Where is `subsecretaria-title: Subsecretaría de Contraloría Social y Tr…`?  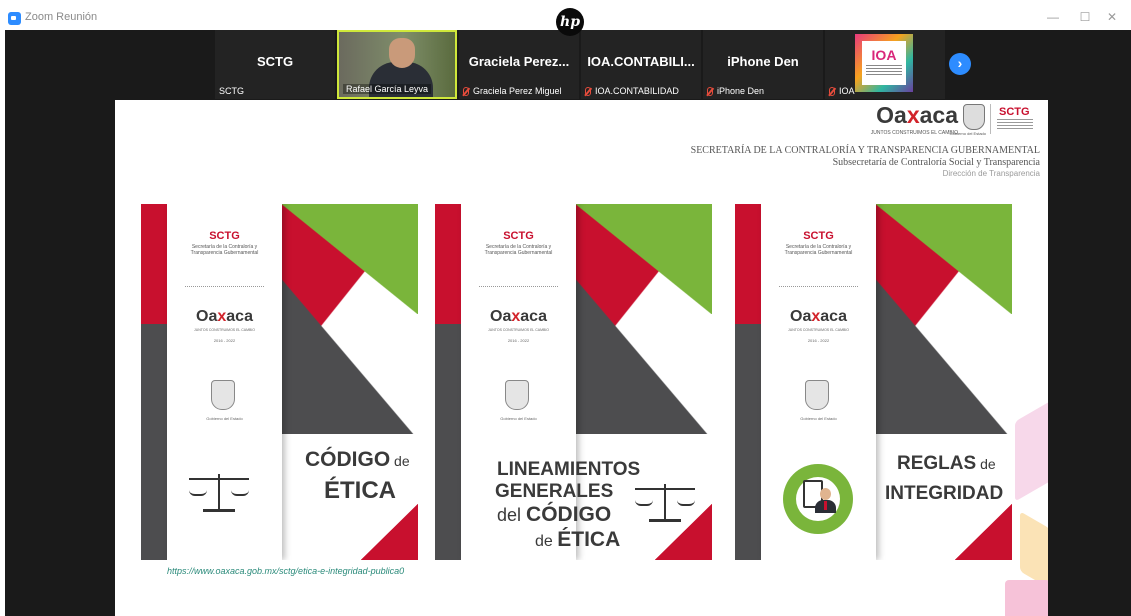
subsecretaria-title: Subsecretaría de Contraloría Social y Tr… is located at coordinates (936, 162).